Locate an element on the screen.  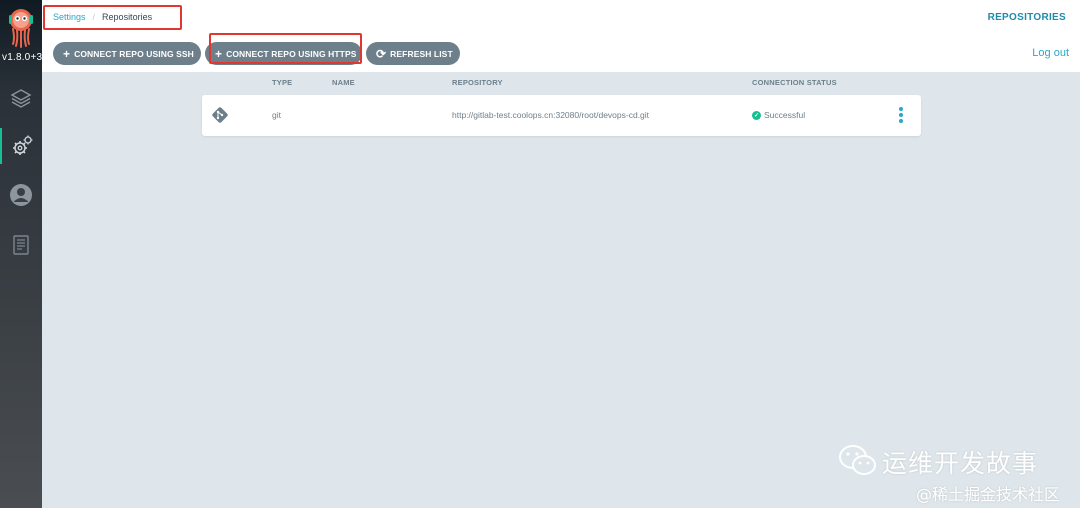
connect-ssh-button: + CONNECT REPO USING SSH is located at coordinates (127, 53).